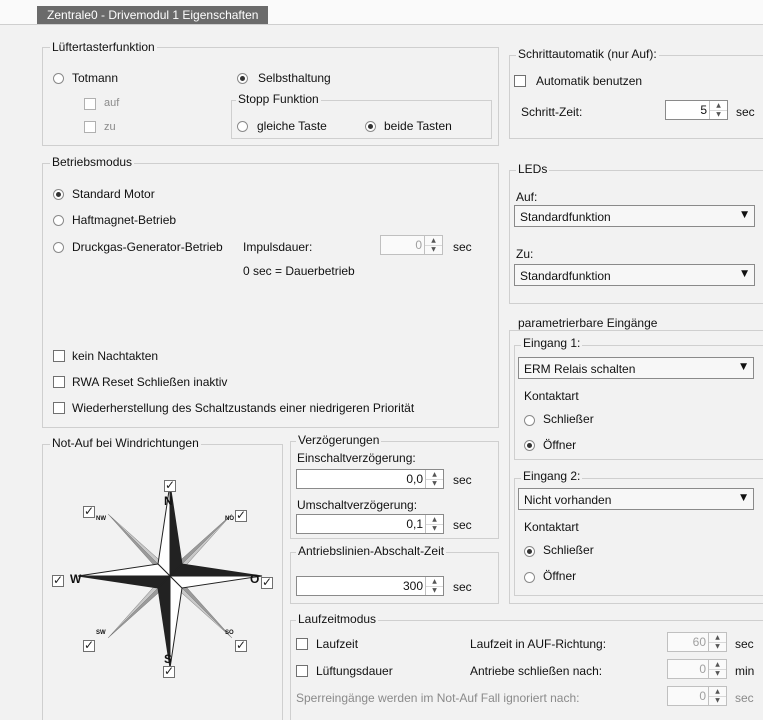 The image size is (763, 720). What do you see at coordinates (559, 576) in the screenshot?
I see `eingang2-oeffner-label: Öffner` at bounding box center [559, 576].